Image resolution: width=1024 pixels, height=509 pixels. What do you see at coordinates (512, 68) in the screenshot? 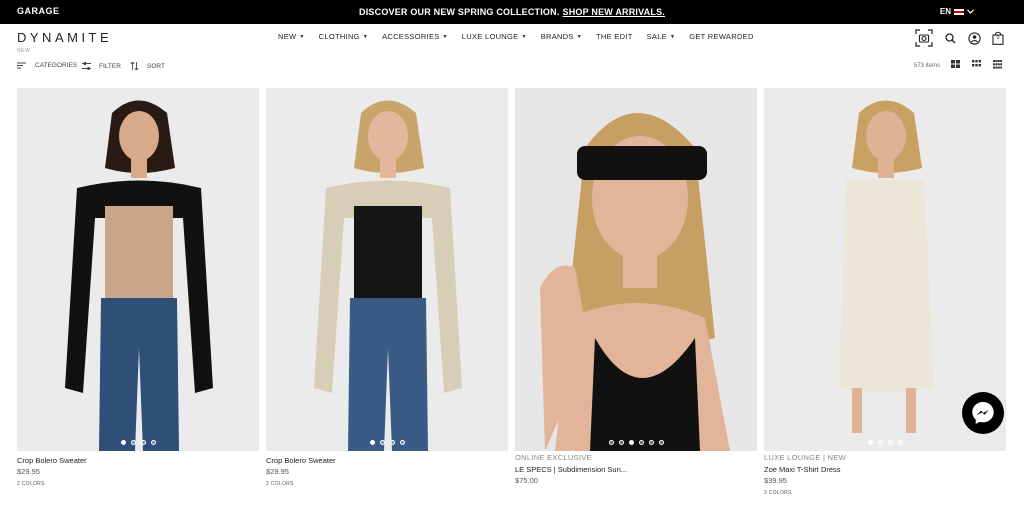
I see `filter-toolbar: CATEGORIES FILTER SORT 573 items` at bounding box center [512, 68].